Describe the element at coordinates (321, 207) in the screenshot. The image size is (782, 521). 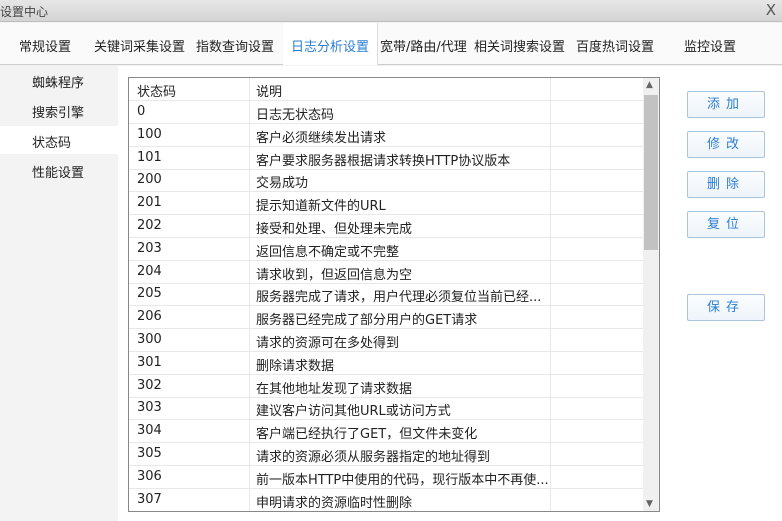
I see `status-description: 提示知道新文件的URL` at that location.